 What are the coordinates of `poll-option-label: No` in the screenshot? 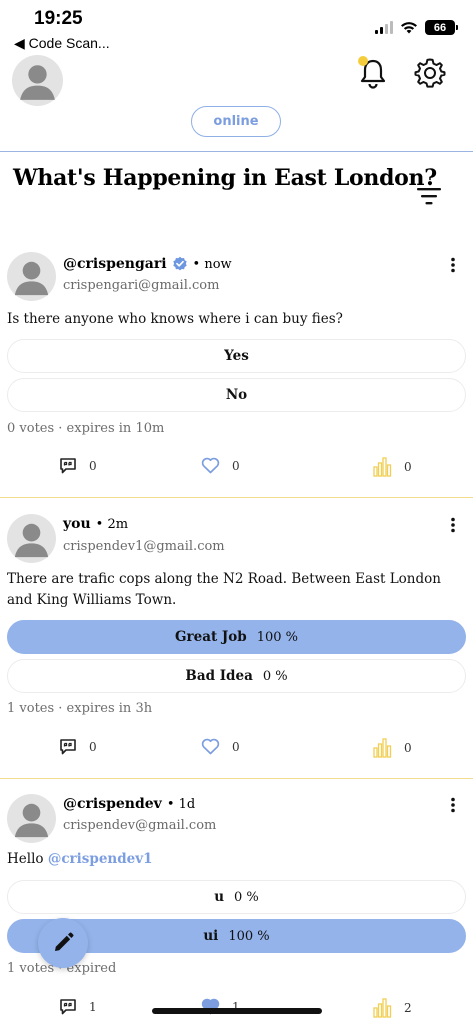 It's located at (236, 395).